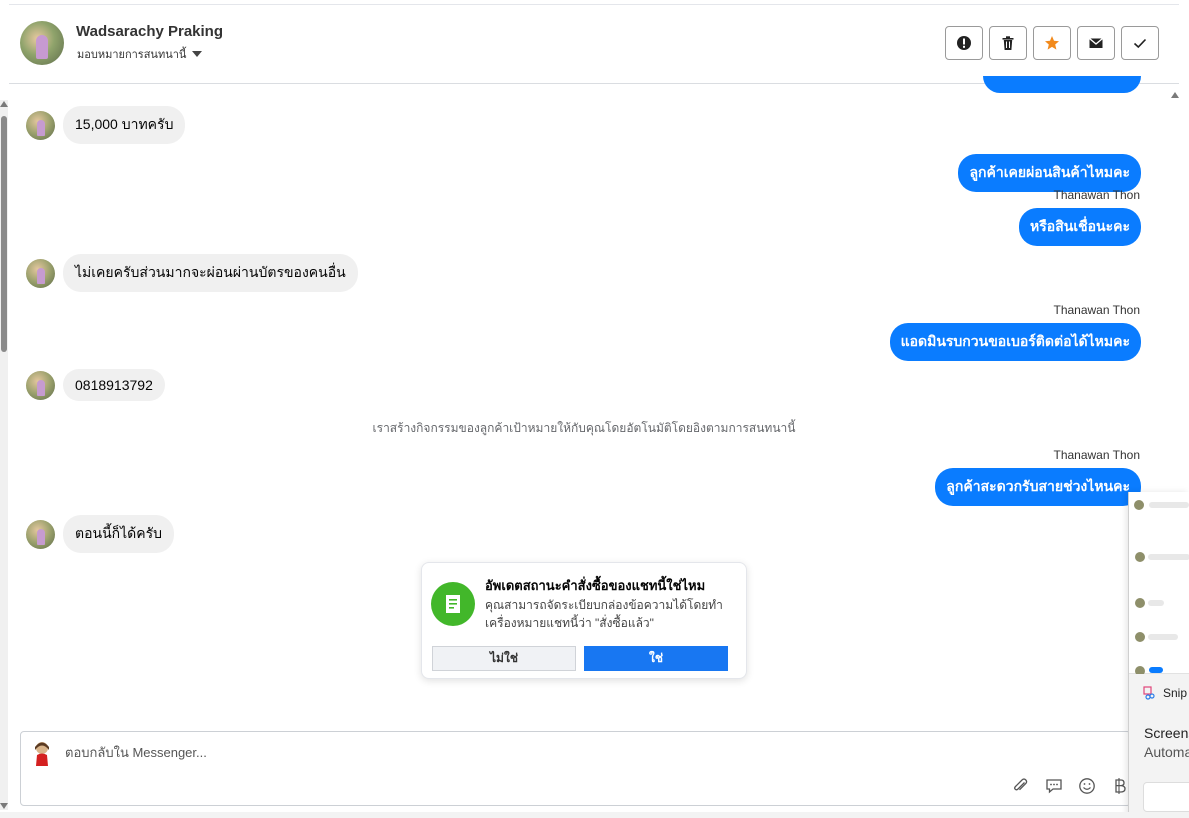 This screenshot has height=818, width=1189. Describe the element at coordinates (42, 754) in the screenshot. I see `user-avatar` at that location.